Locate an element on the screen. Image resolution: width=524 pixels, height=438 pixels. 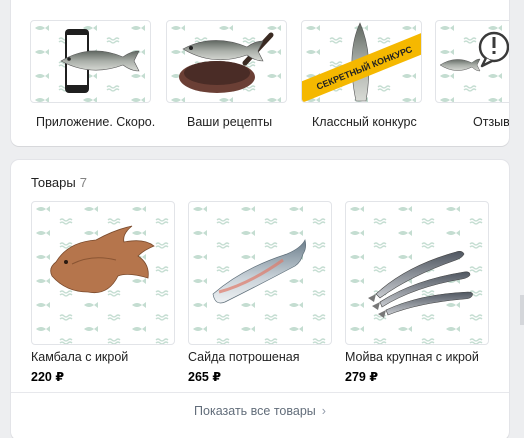
album-tile-app is located at coordinates (90, 61).